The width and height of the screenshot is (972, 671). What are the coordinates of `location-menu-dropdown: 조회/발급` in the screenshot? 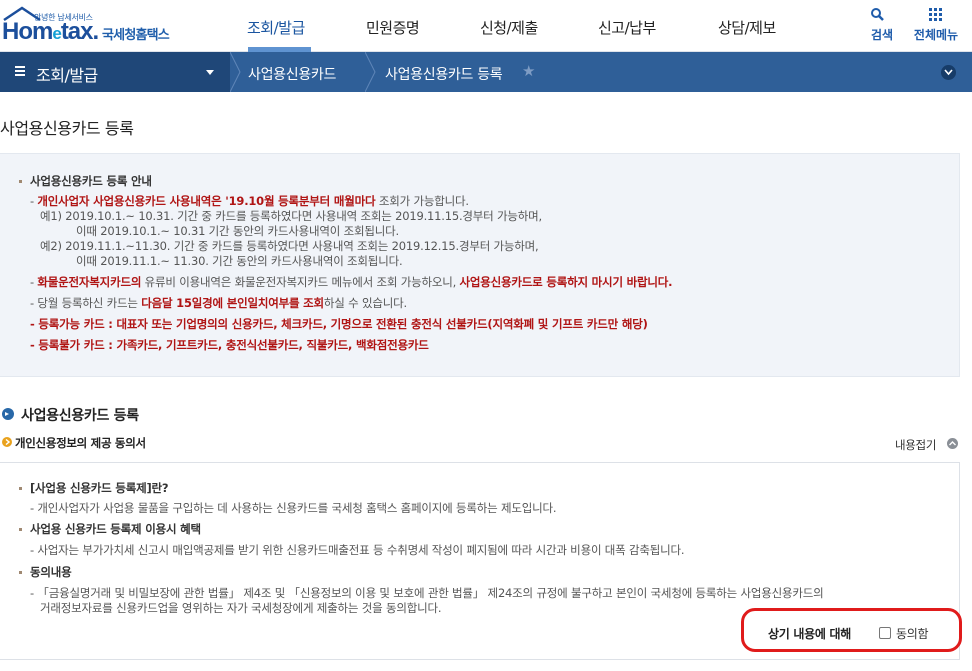 It's located at (115, 72).